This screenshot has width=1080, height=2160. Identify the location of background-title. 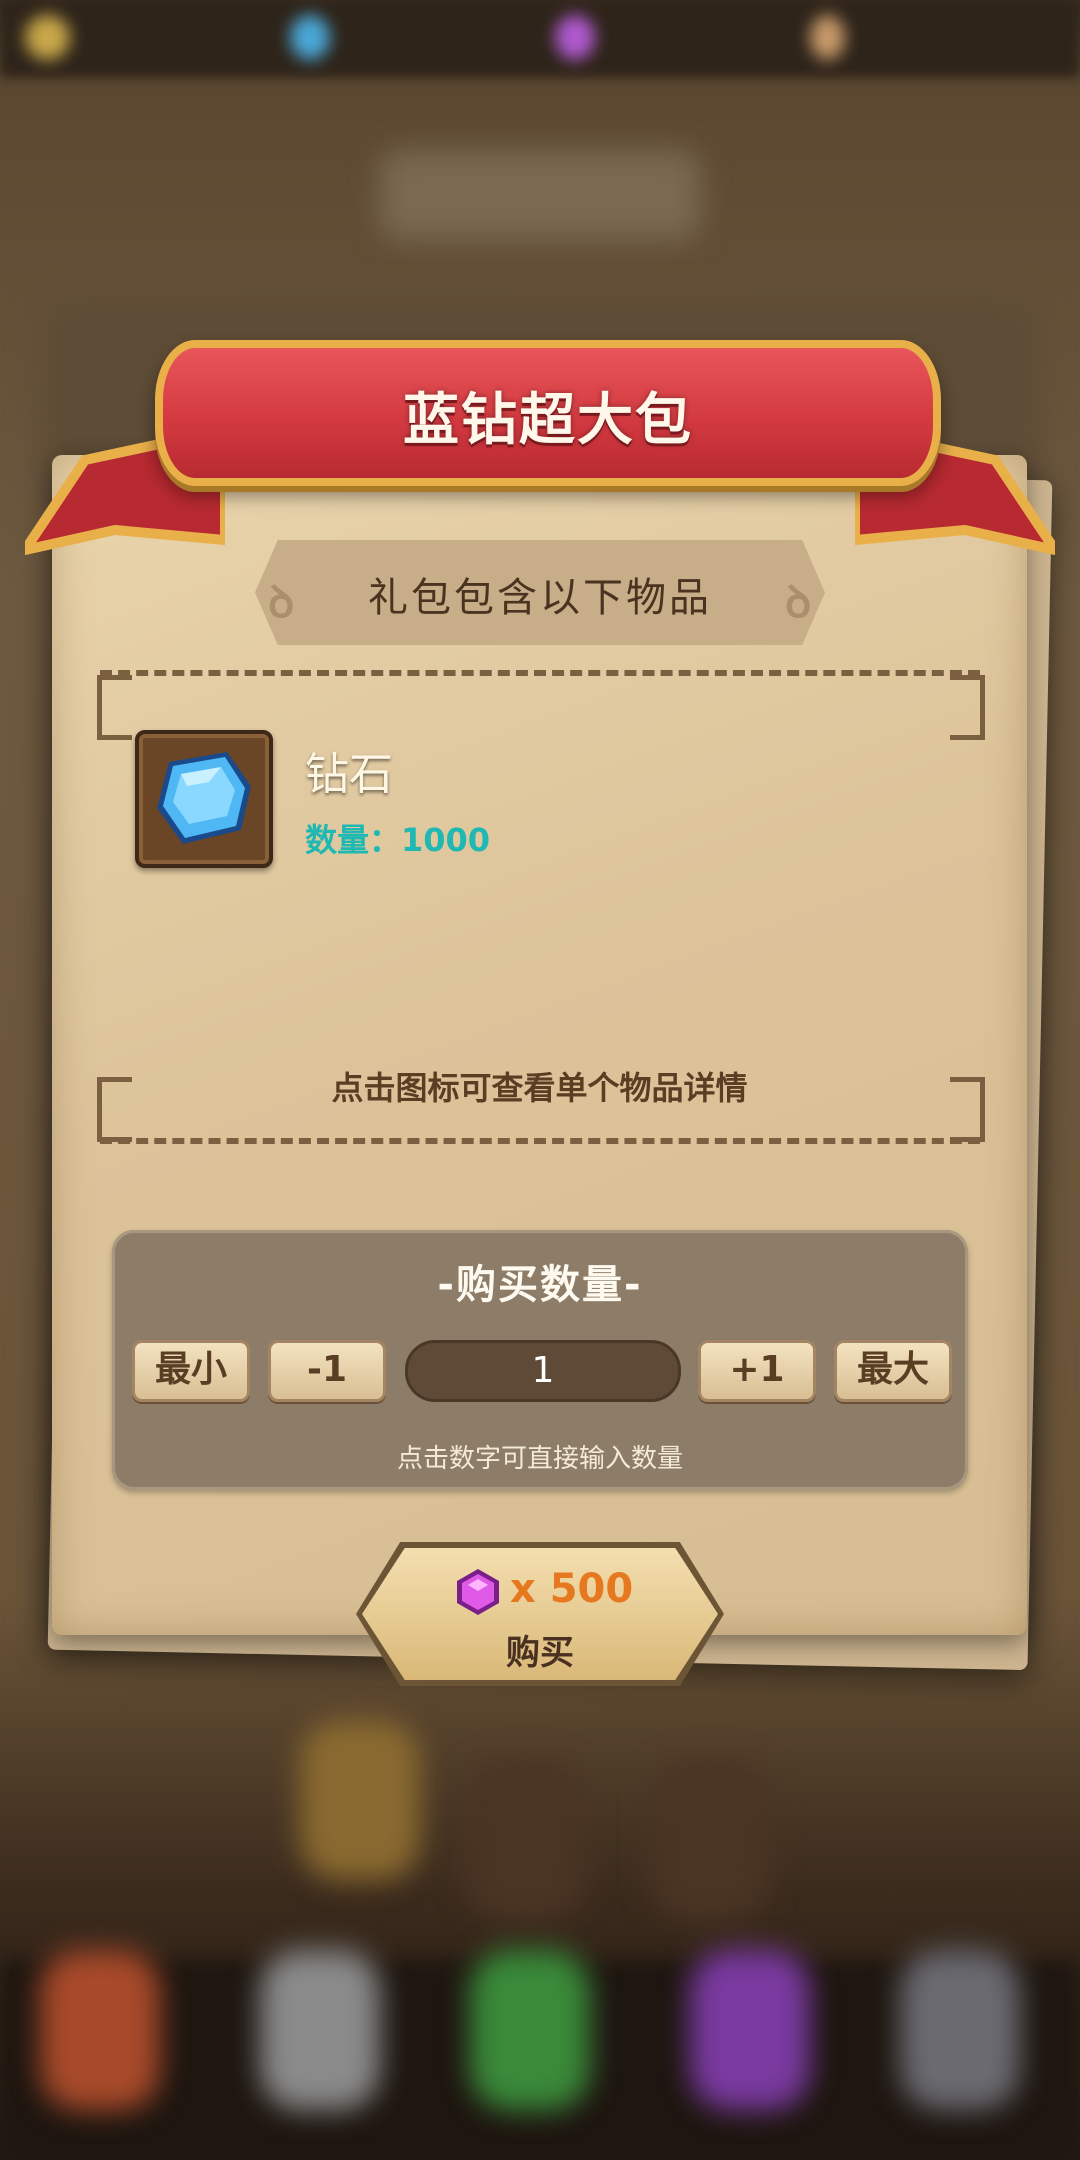
(540, 195).